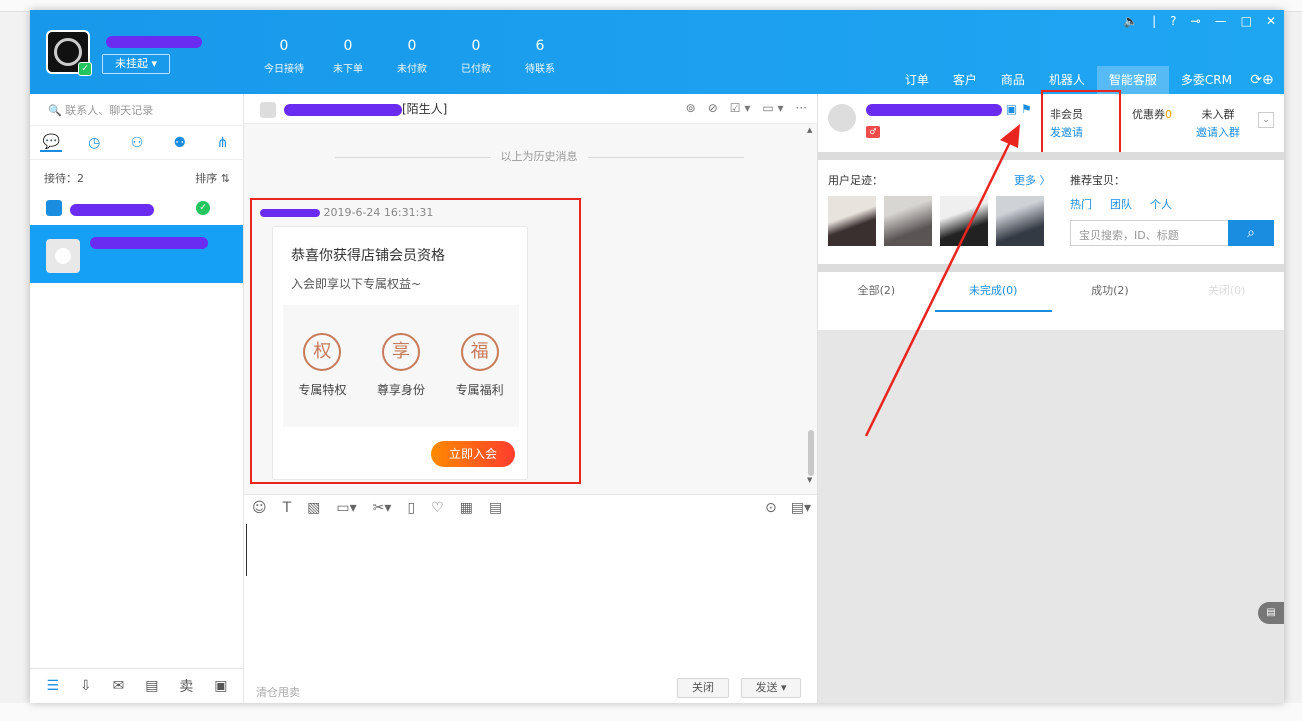  Describe the element at coordinates (287, 508) in the screenshot. I see `font-icon: T` at that location.